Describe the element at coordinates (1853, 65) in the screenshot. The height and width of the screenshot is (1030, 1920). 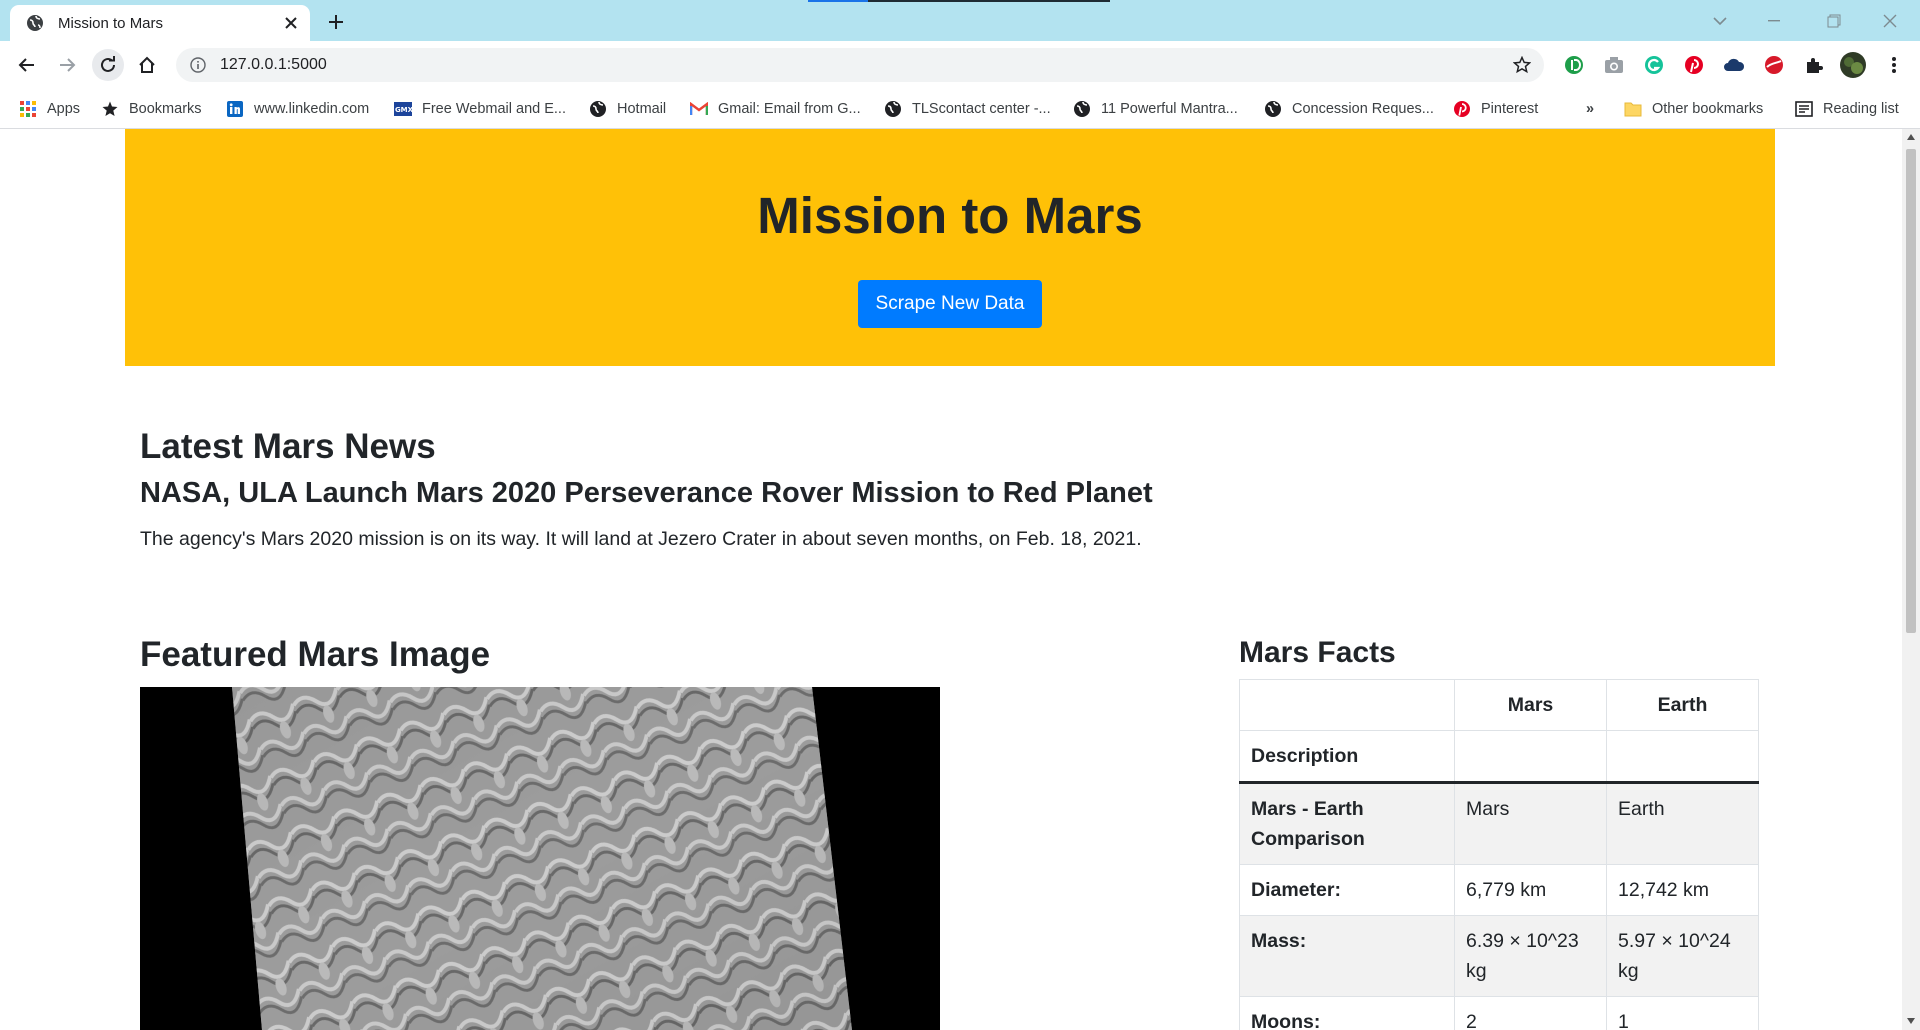
I see `avatar` at that location.